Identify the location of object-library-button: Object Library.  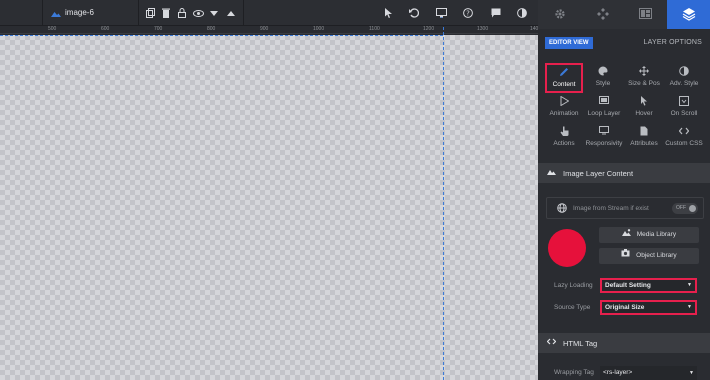
(649, 256).